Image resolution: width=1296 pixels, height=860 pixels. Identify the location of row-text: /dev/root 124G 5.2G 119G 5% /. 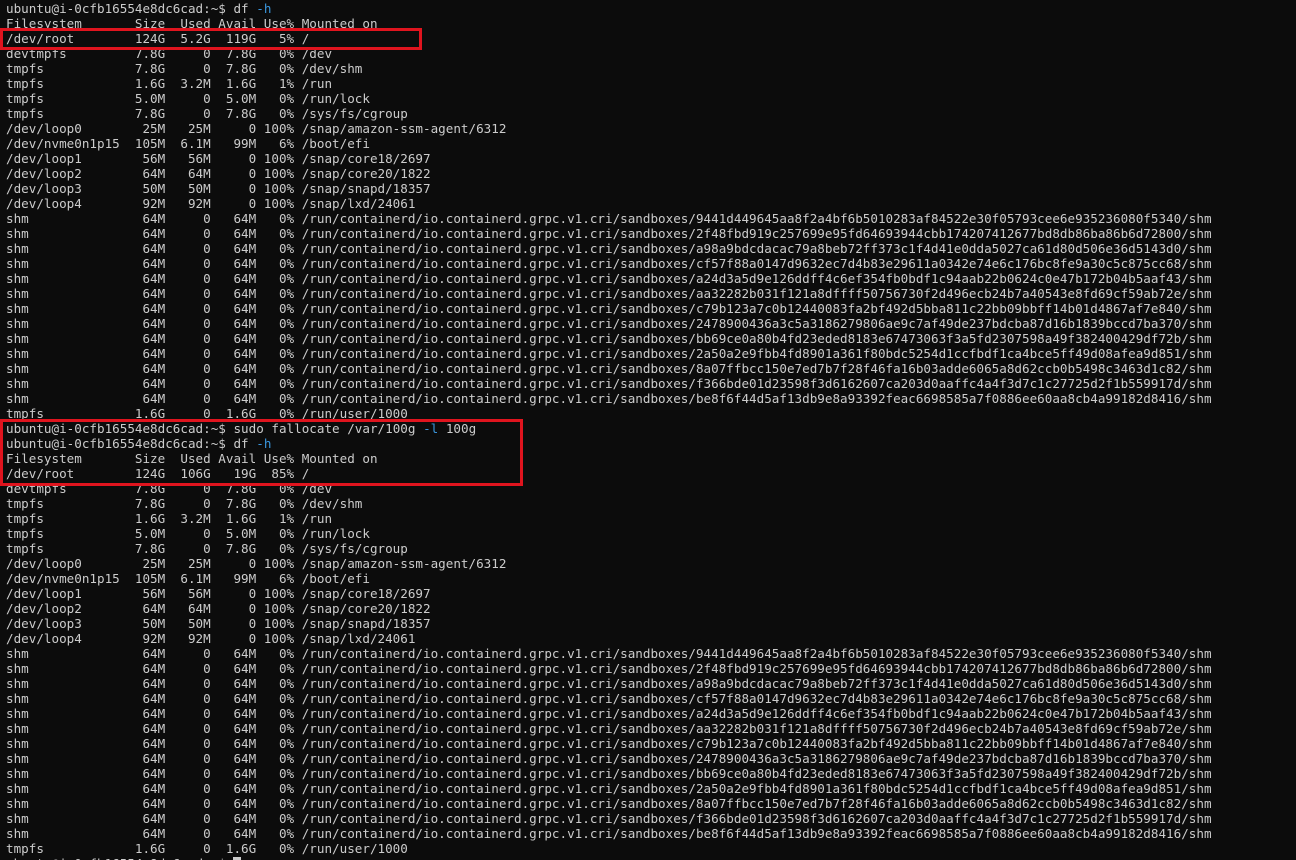
(158, 38).